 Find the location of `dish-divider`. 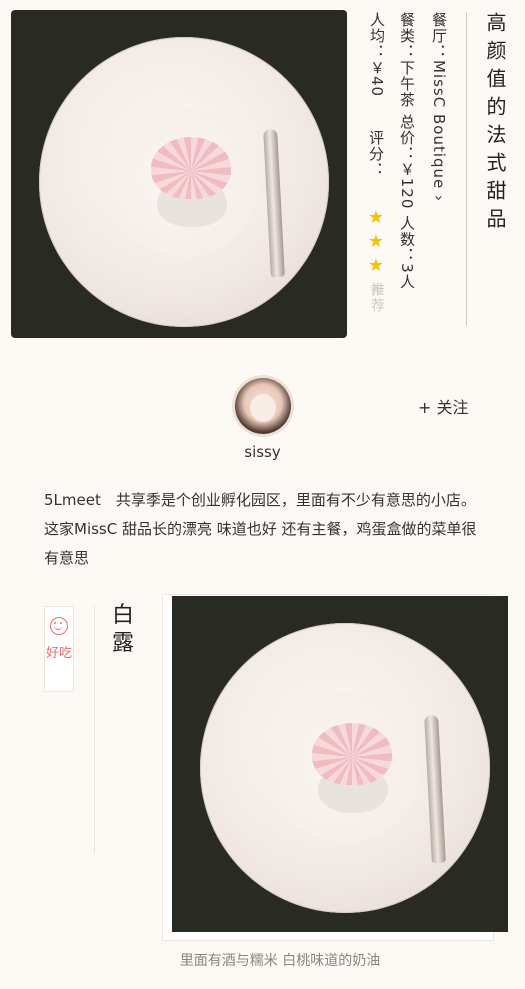

dish-divider is located at coordinates (94, 730).